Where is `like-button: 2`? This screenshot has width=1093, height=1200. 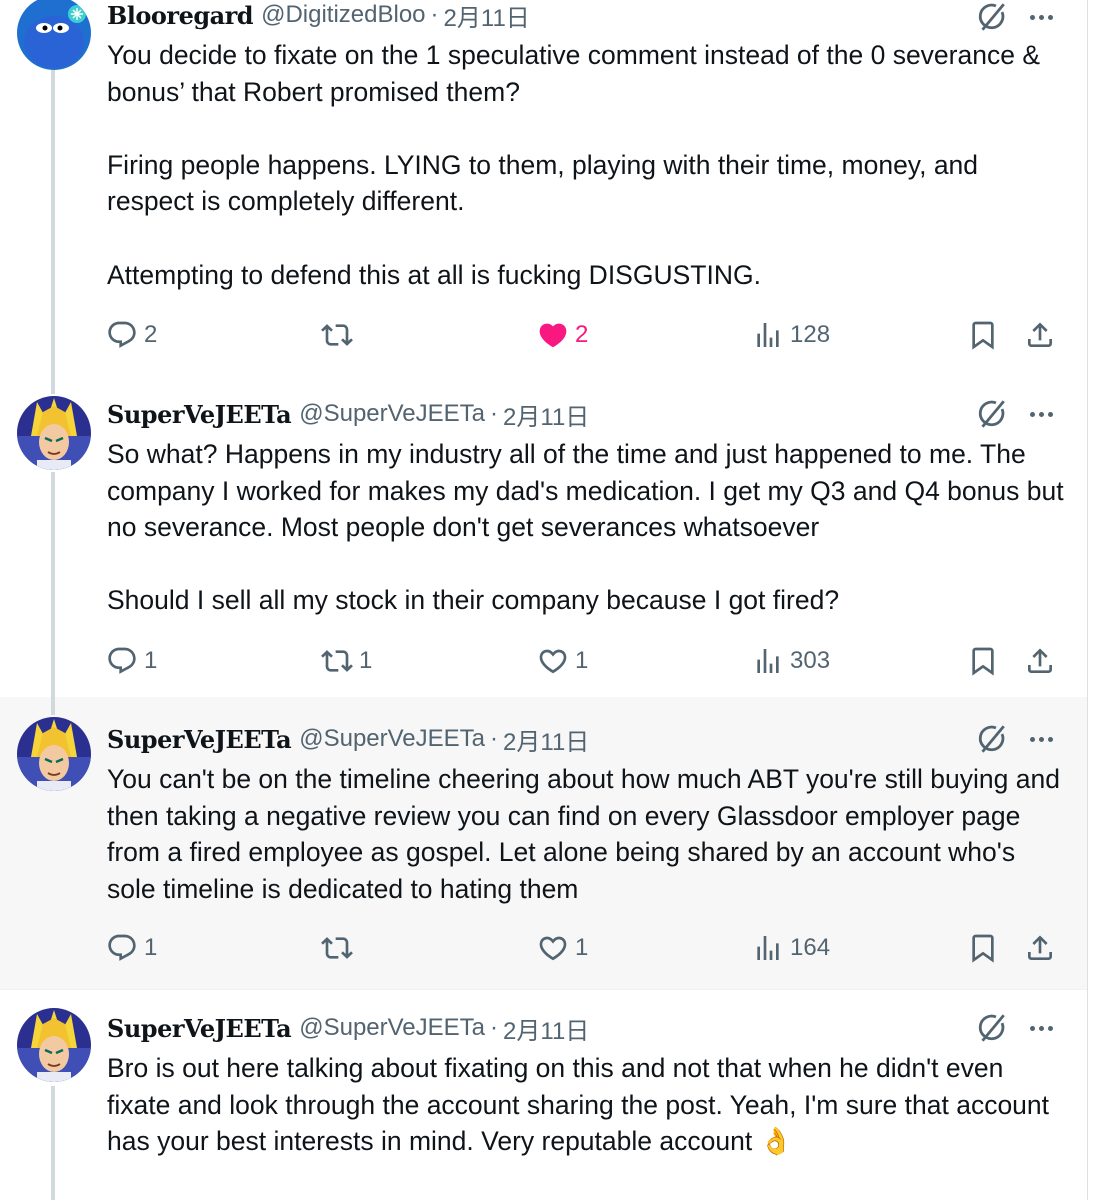
like-button: 2 is located at coordinates (562, 335).